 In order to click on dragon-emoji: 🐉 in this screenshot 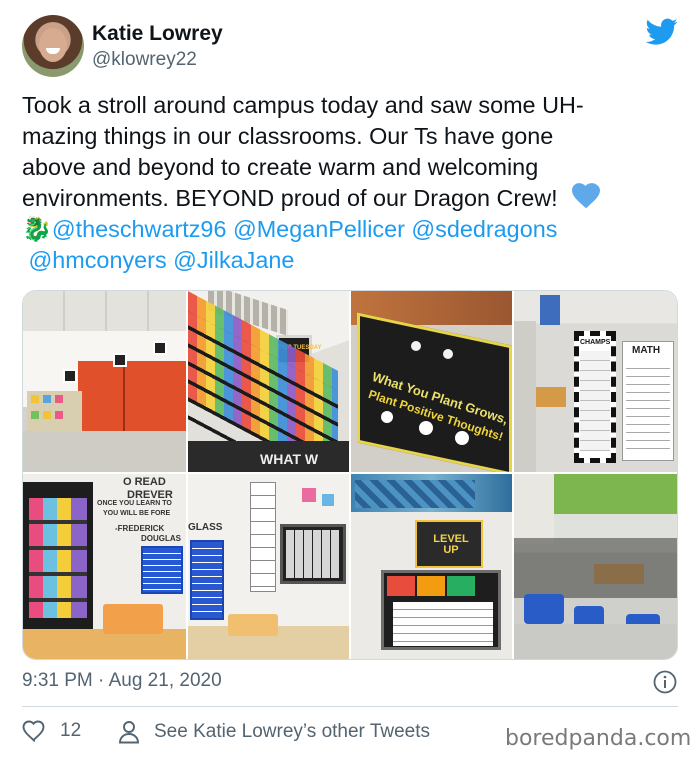, I will do `click(37, 229)`.